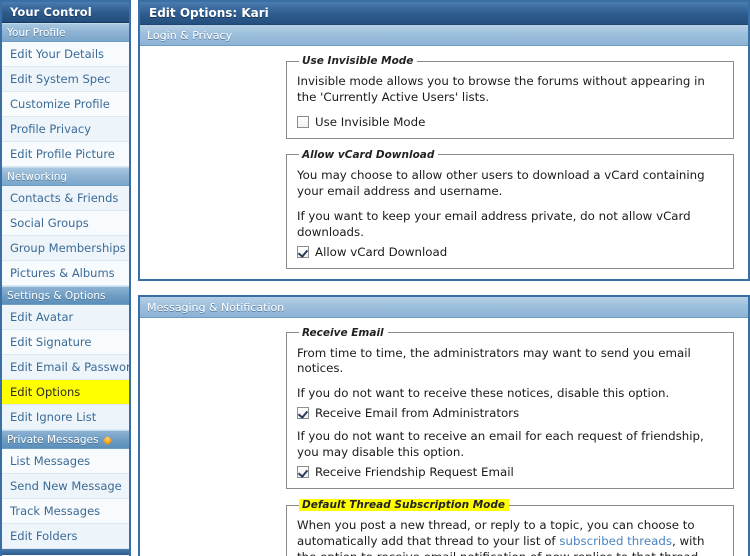  I want to click on sidebar-item-label: List Messages, so click(50, 461).